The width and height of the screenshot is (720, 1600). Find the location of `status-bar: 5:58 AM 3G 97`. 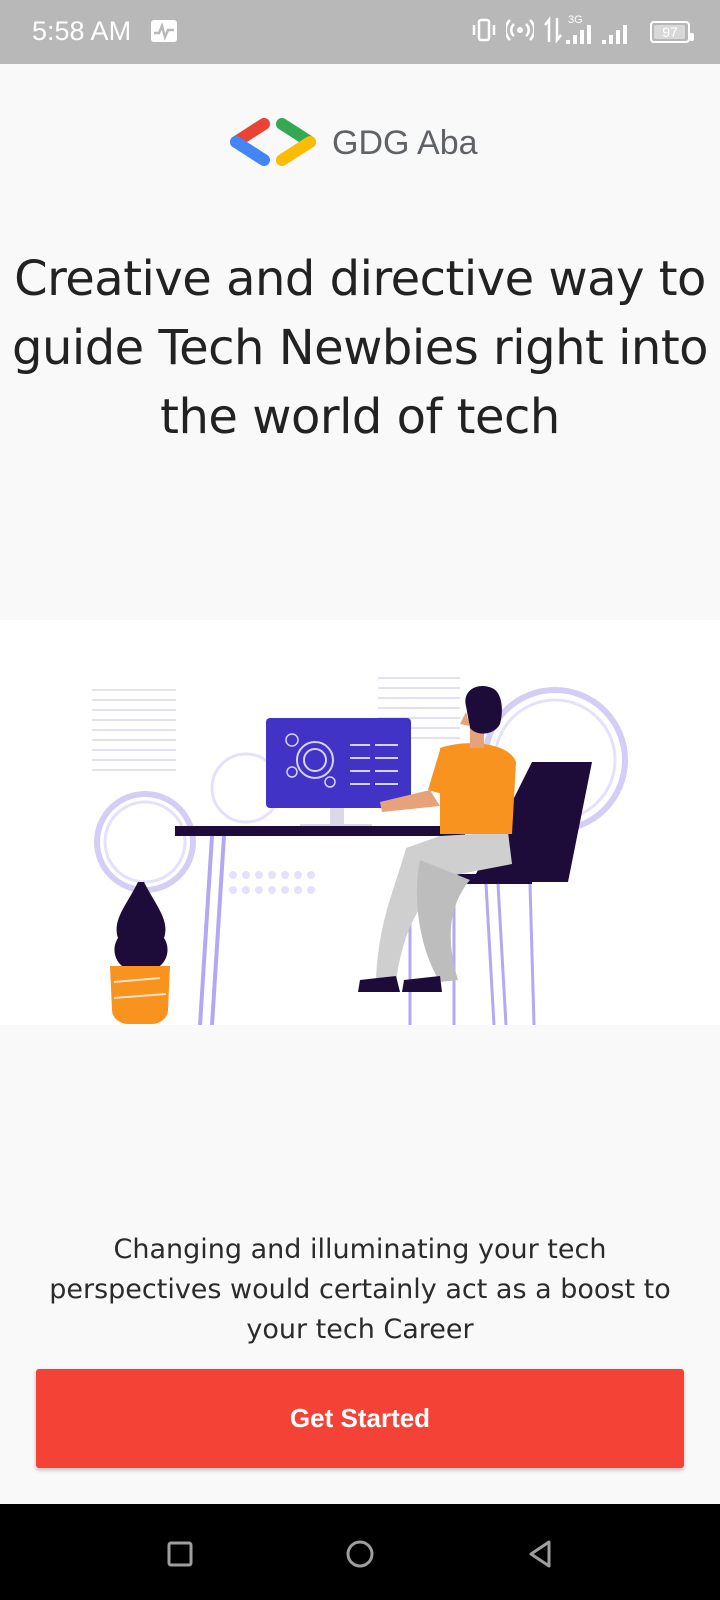

status-bar: 5:58 AM 3G 97 is located at coordinates (360, 32).